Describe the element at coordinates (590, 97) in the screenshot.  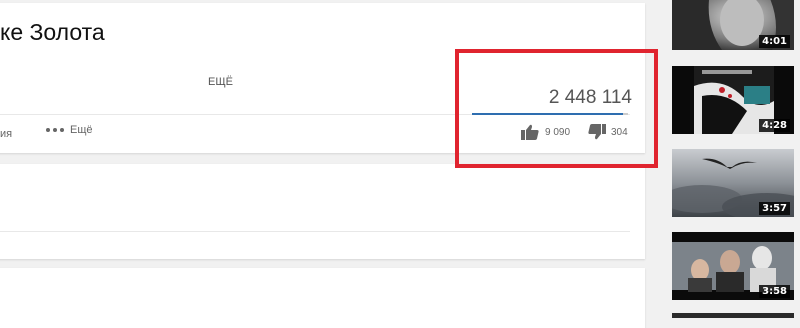
I see `view-count: 2 448 114` at that location.